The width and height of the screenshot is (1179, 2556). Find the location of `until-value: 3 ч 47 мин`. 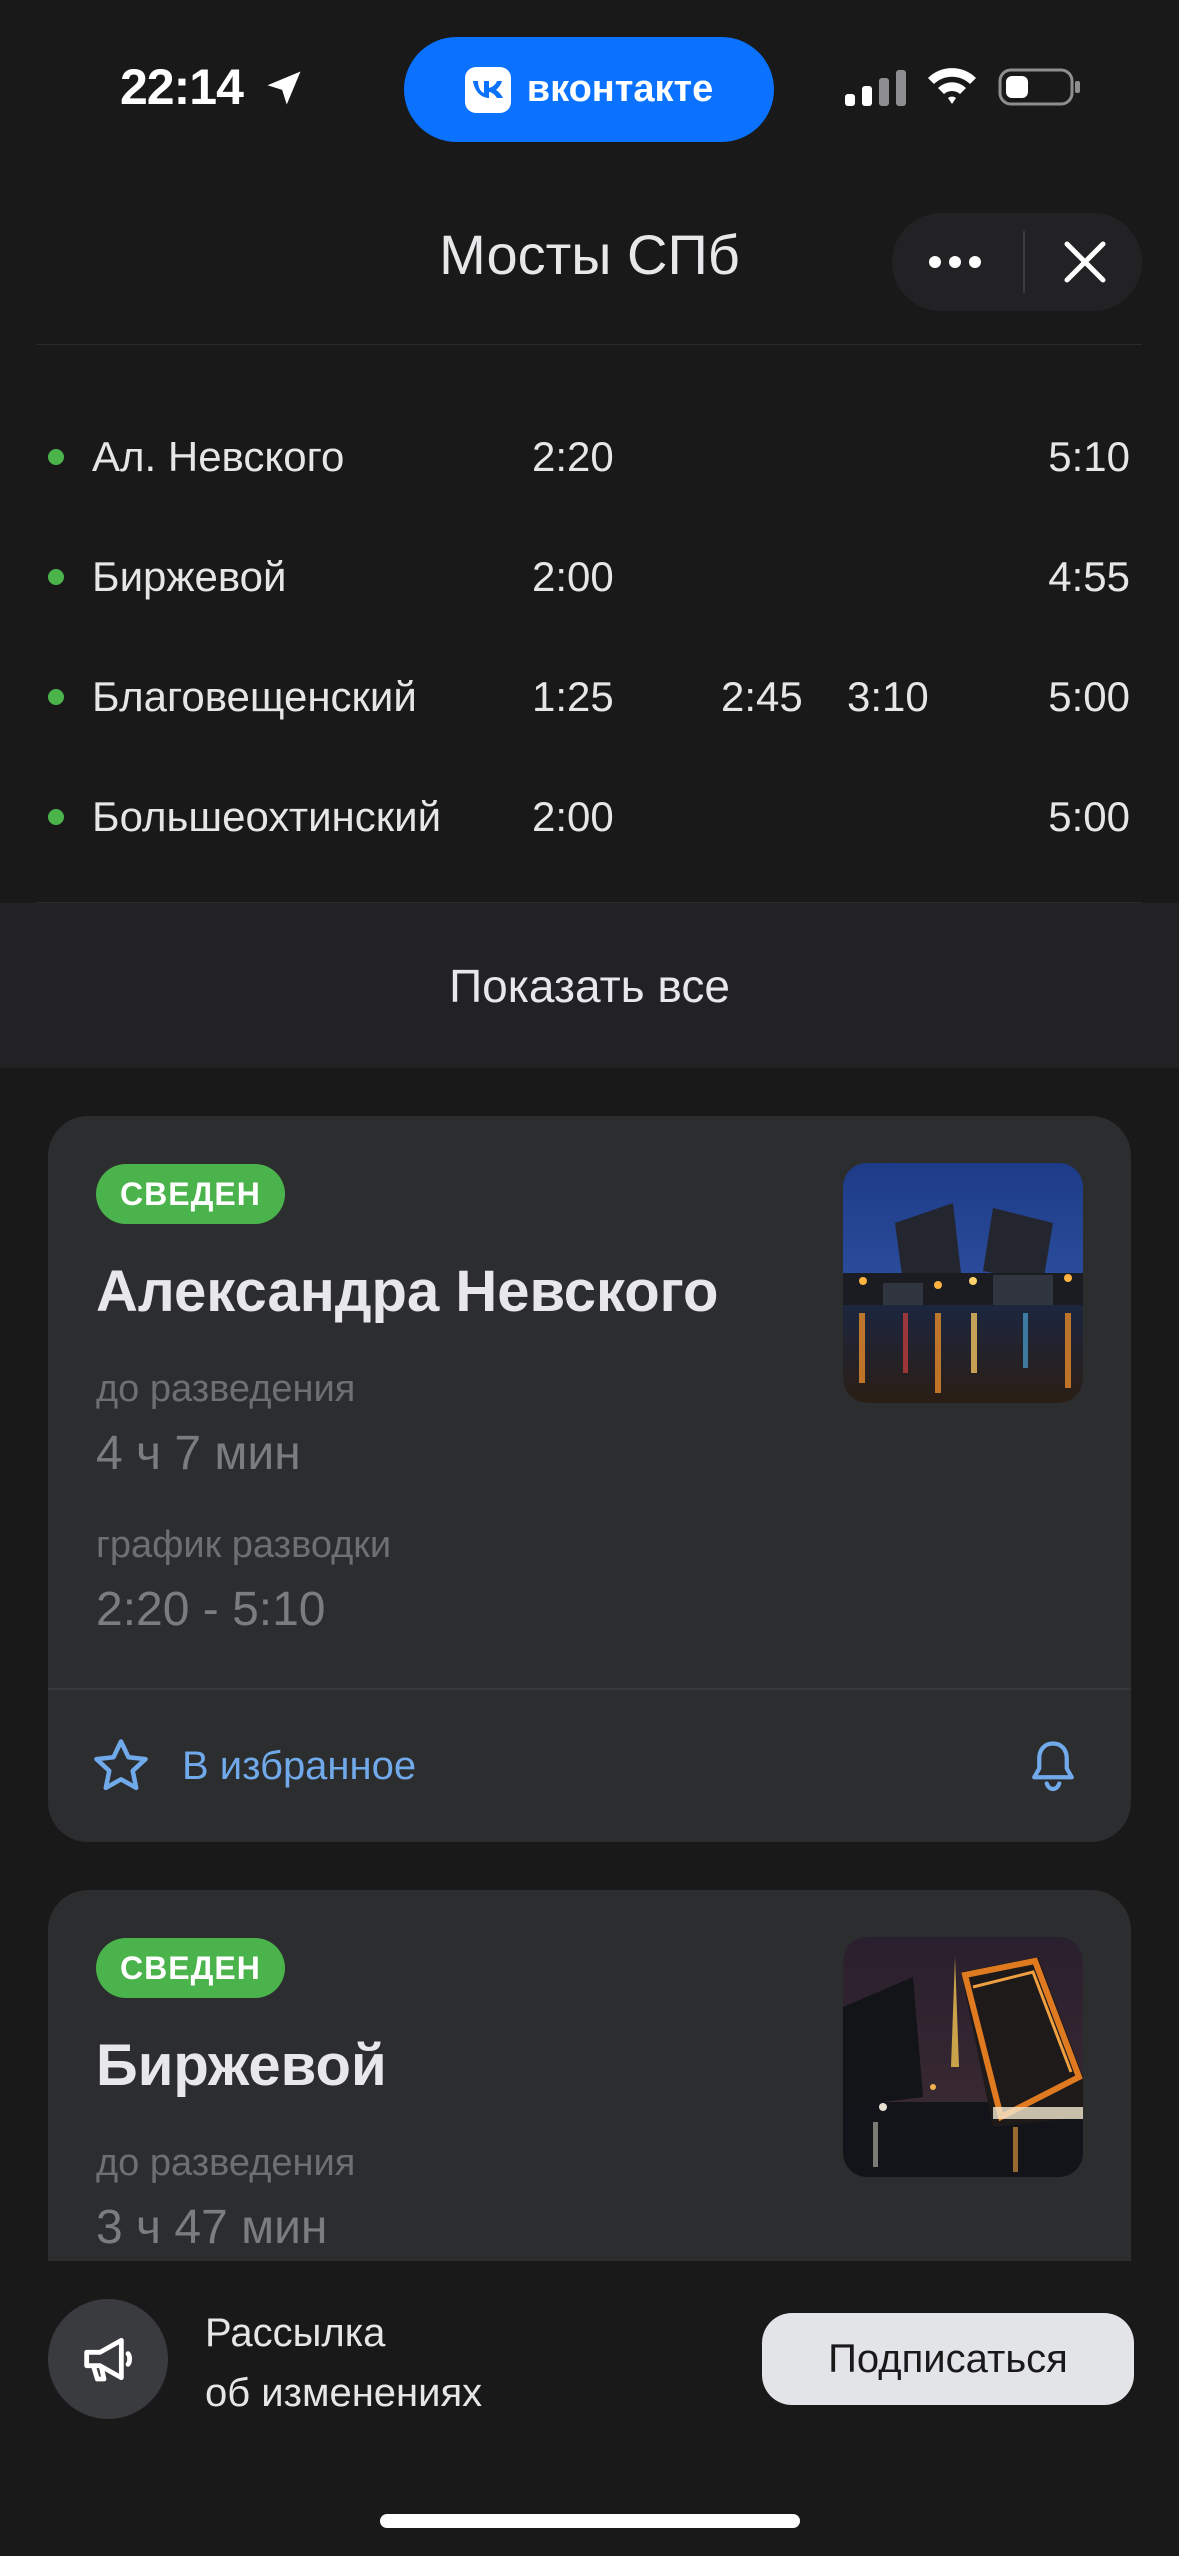

until-value: 3 ч 47 мин is located at coordinates (212, 2227).